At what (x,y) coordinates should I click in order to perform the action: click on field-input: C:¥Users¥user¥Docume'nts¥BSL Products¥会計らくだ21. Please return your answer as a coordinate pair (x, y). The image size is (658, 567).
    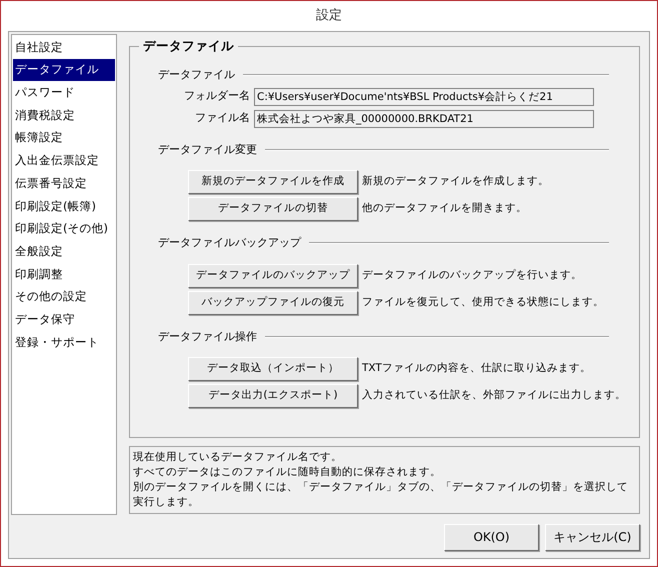
    Looking at the image, I should click on (424, 97).